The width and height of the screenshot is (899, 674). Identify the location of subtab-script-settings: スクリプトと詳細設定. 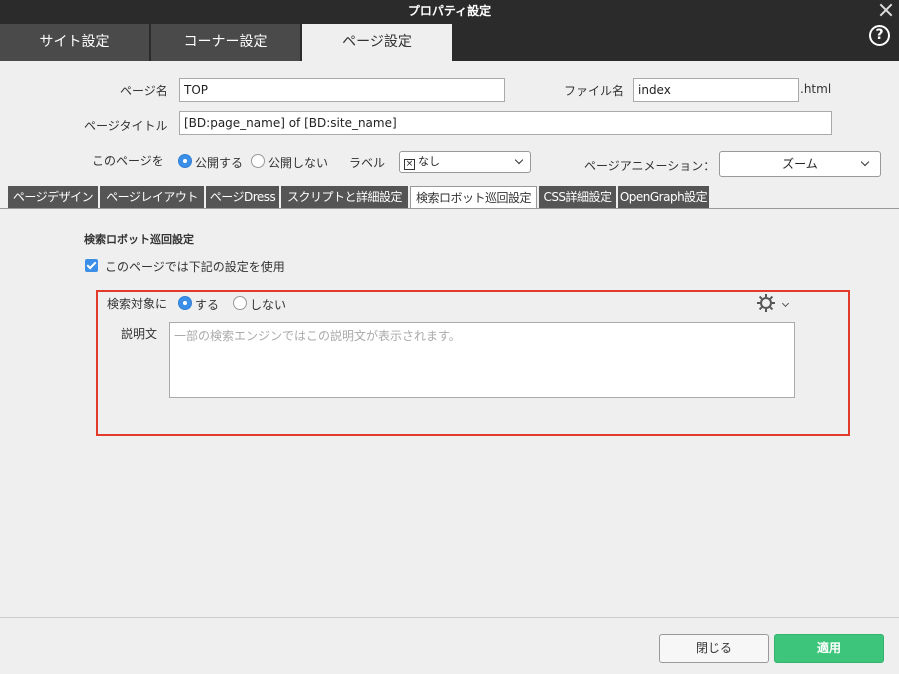
(344, 197).